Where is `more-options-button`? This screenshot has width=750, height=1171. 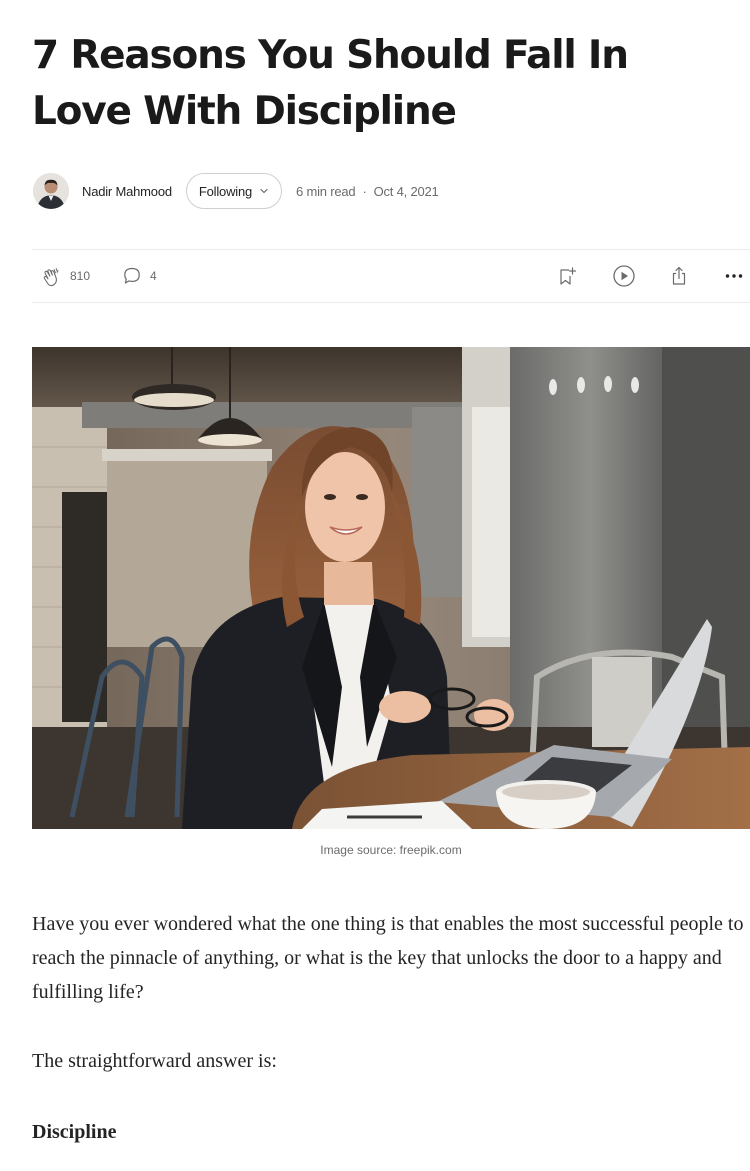
more-options-button is located at coordinates (734, 276).